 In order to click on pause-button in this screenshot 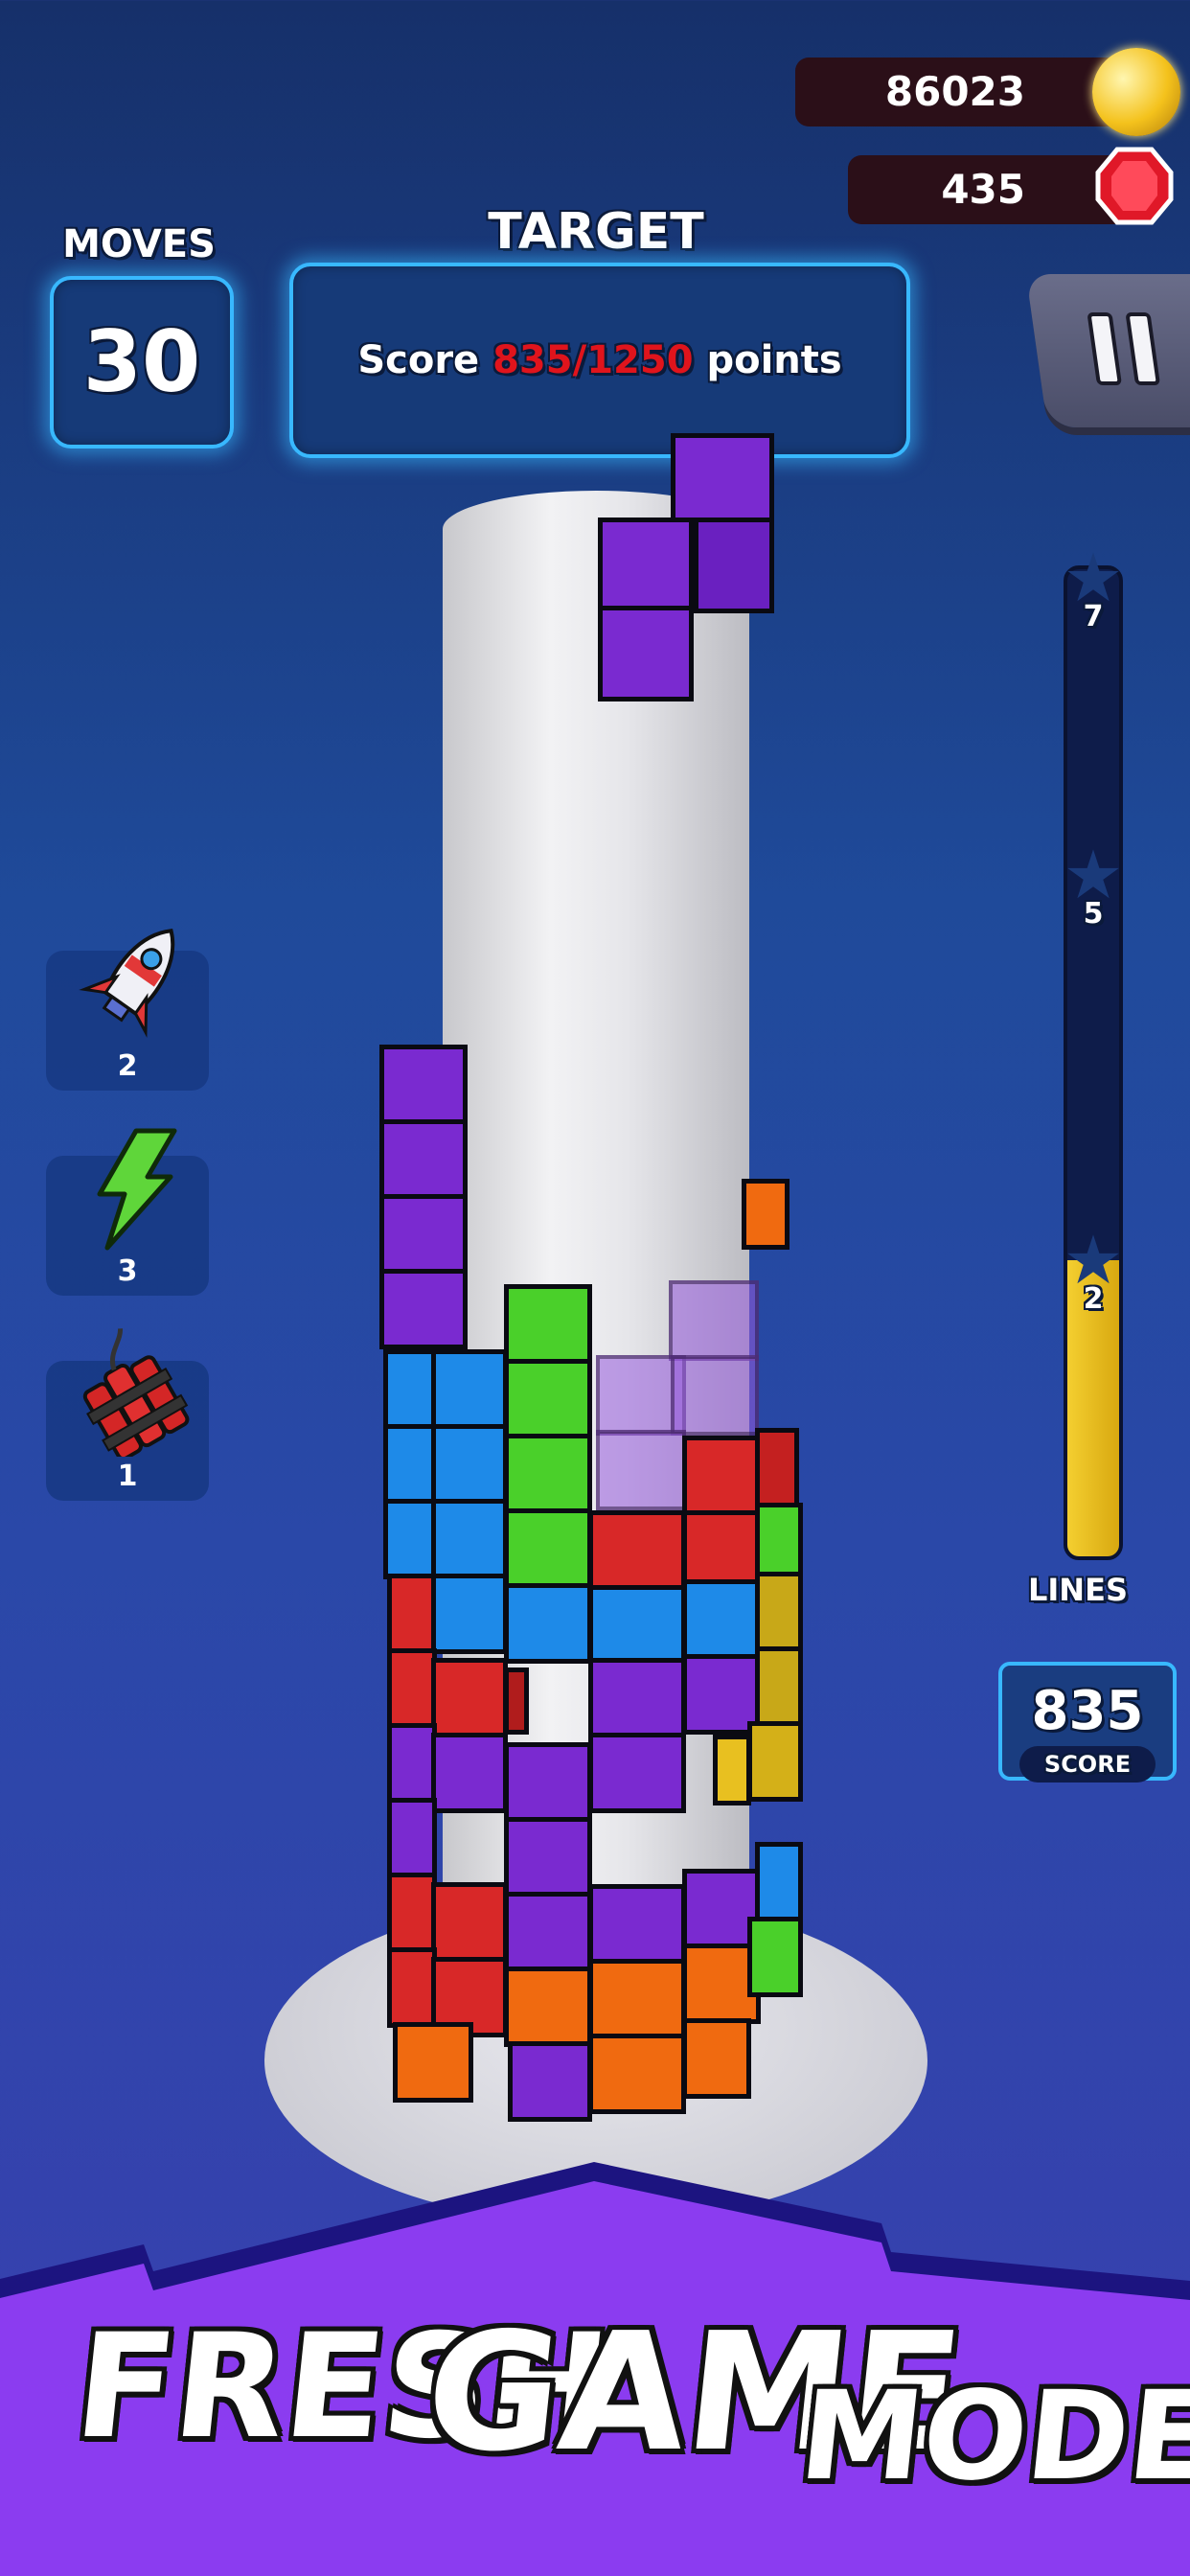, I will do `click(1107, 350)`.